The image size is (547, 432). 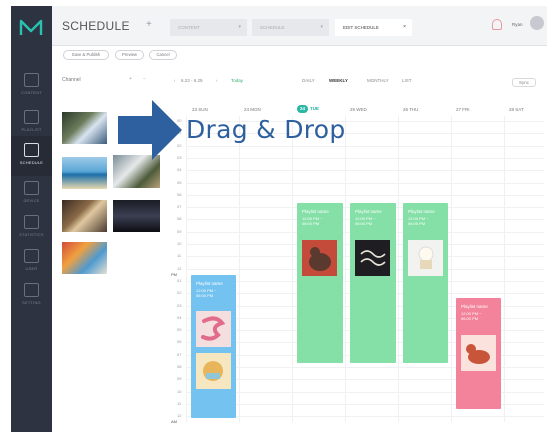 I want to click on view-list-tab: LIST, so click(x=407, y=80).